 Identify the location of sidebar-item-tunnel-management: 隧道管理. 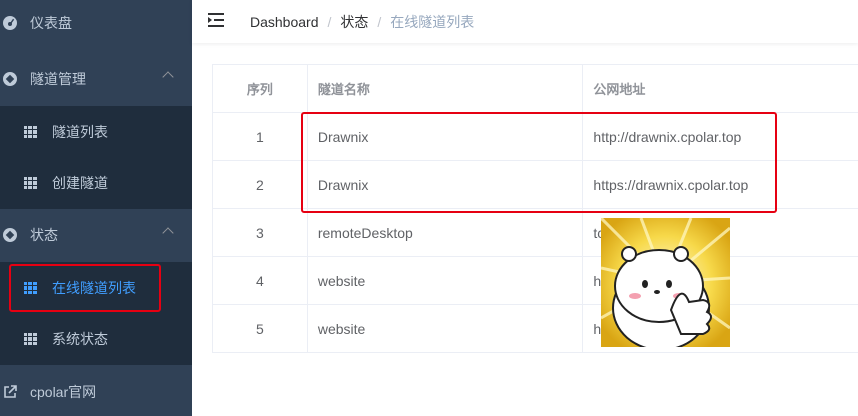
(96, 79).